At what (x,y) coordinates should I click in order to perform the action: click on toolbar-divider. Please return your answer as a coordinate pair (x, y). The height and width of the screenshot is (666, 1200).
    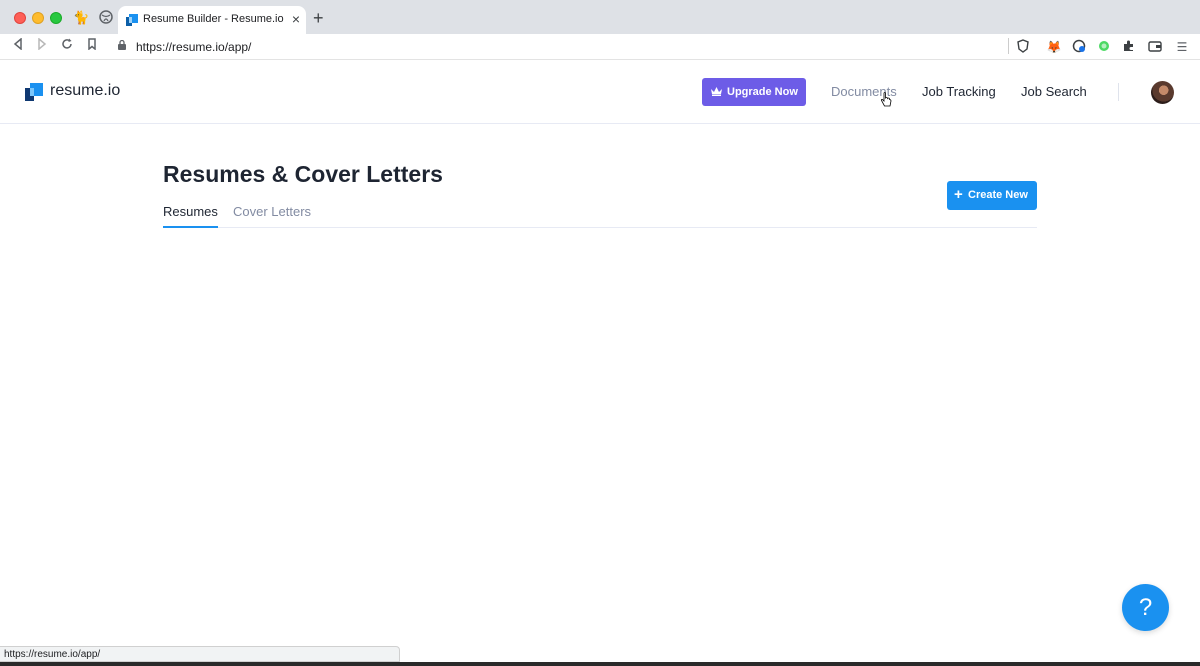
    Looking at the image, I should click on (1008, 46).